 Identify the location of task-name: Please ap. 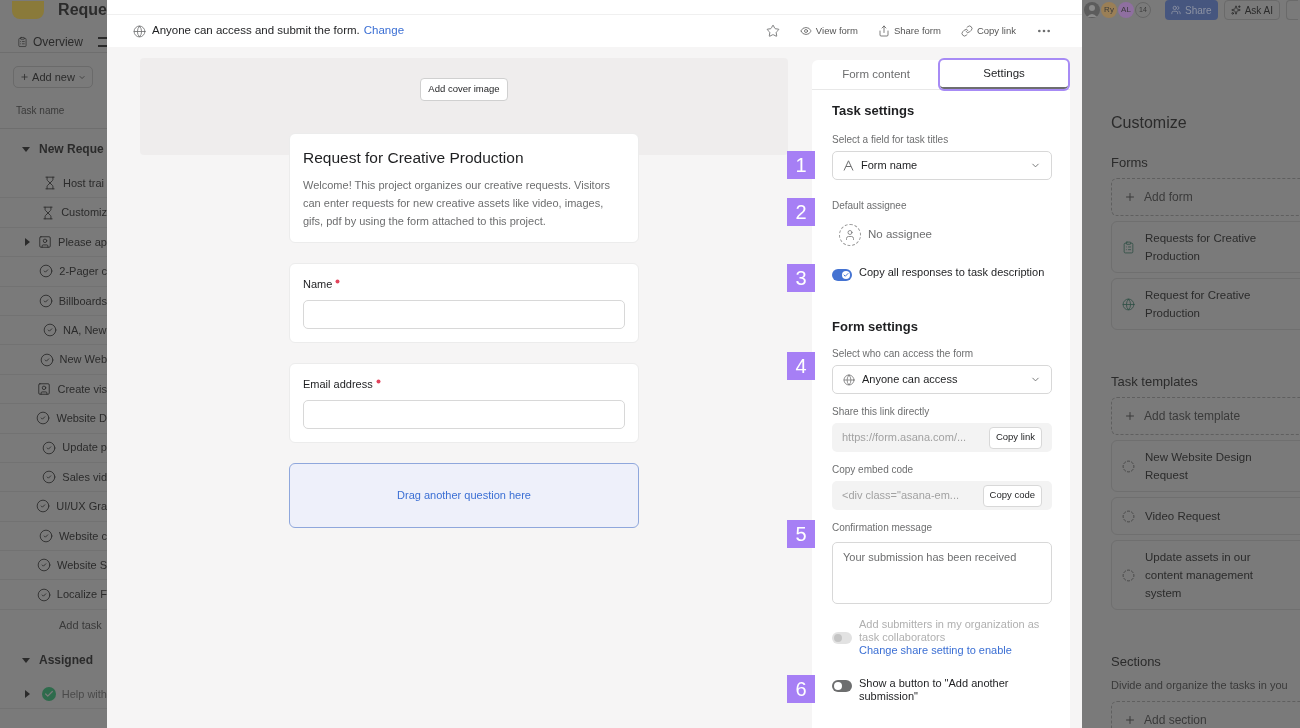
(82, 242).